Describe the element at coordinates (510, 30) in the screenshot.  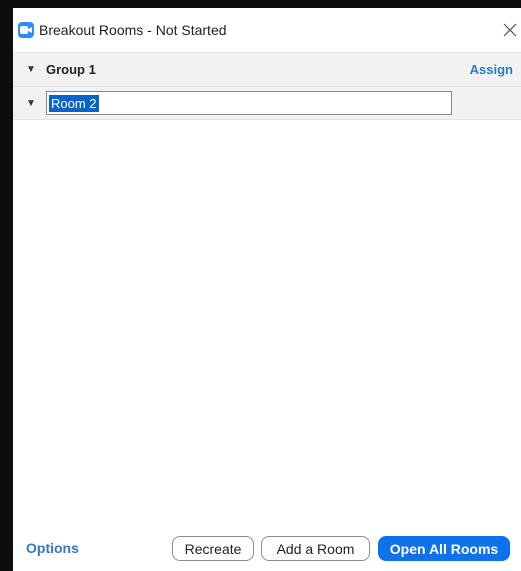
I see `close-icon` at that location.